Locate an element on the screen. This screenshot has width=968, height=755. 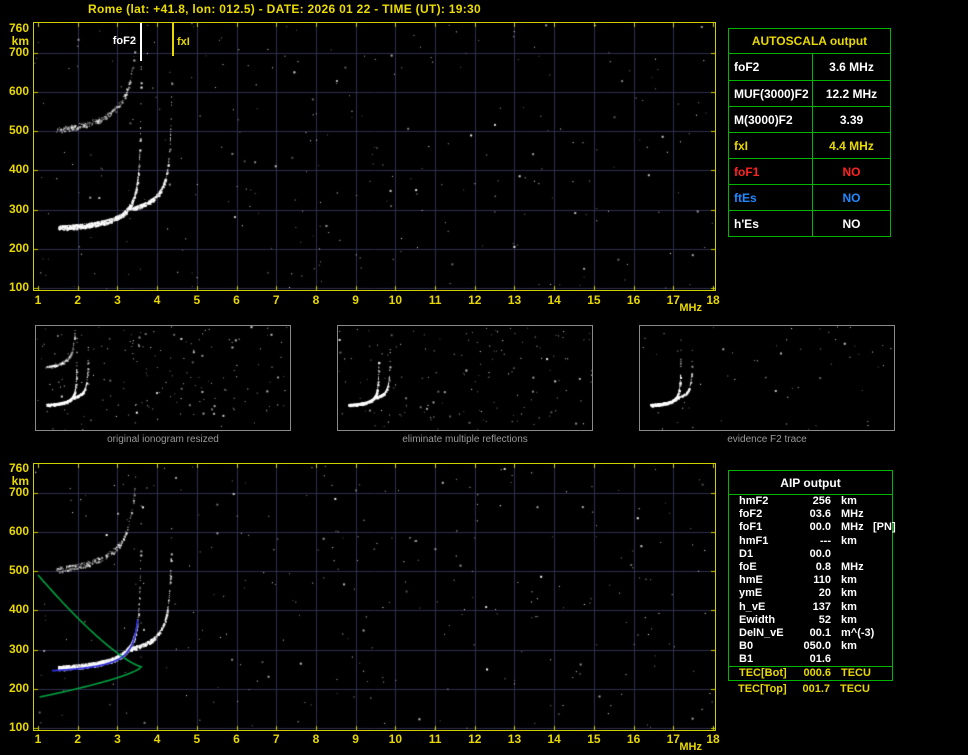
aip-row: ymE 20 km is located at coordinates (810, 593).